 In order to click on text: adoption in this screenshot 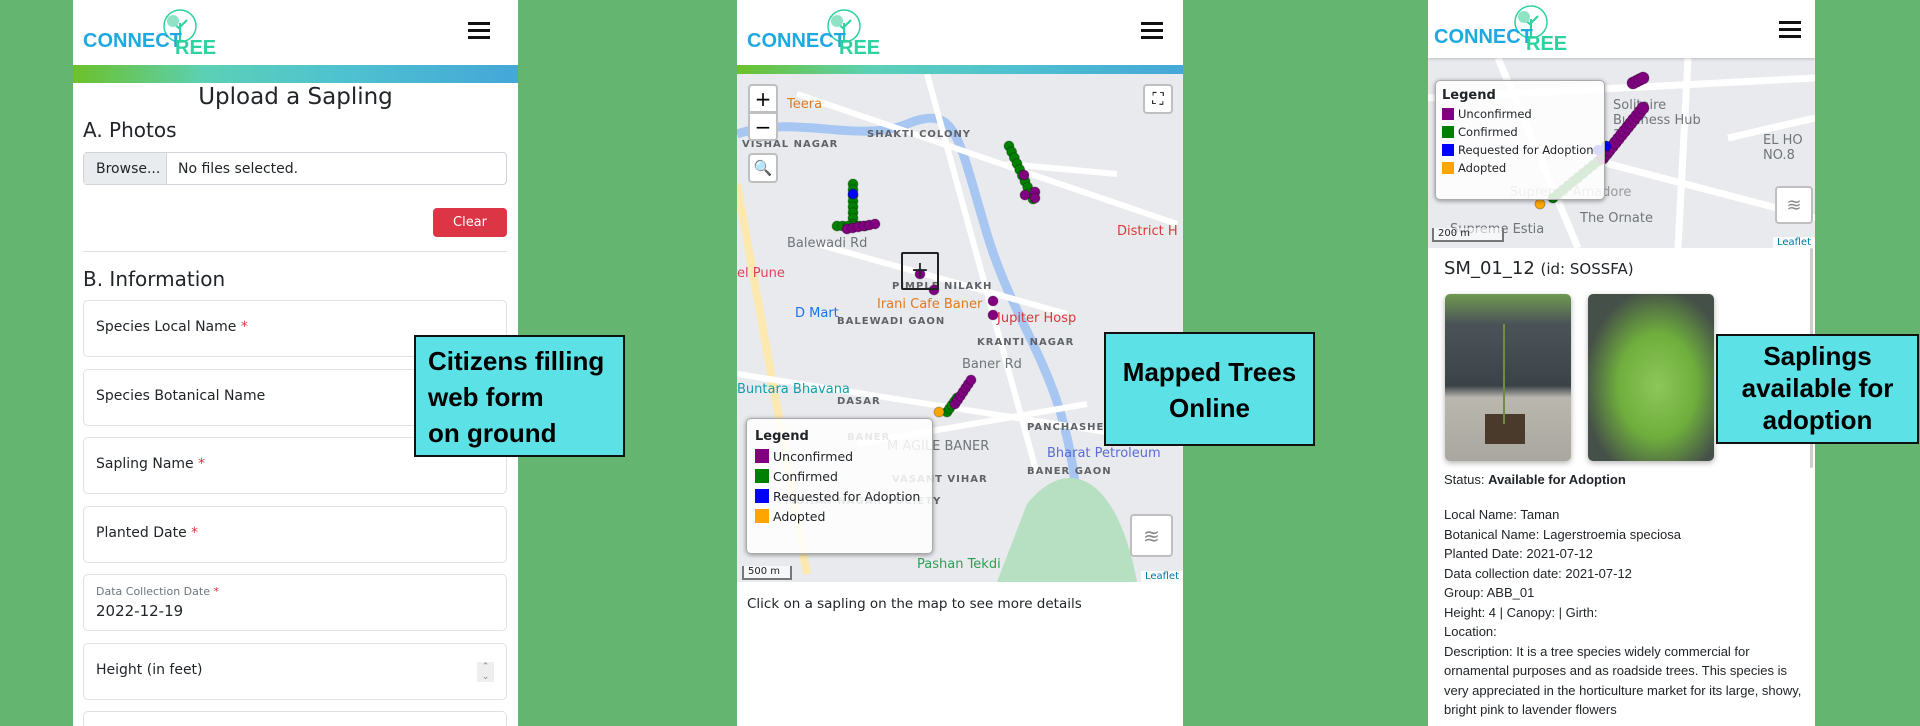, I will do `click(1817, 420)`.